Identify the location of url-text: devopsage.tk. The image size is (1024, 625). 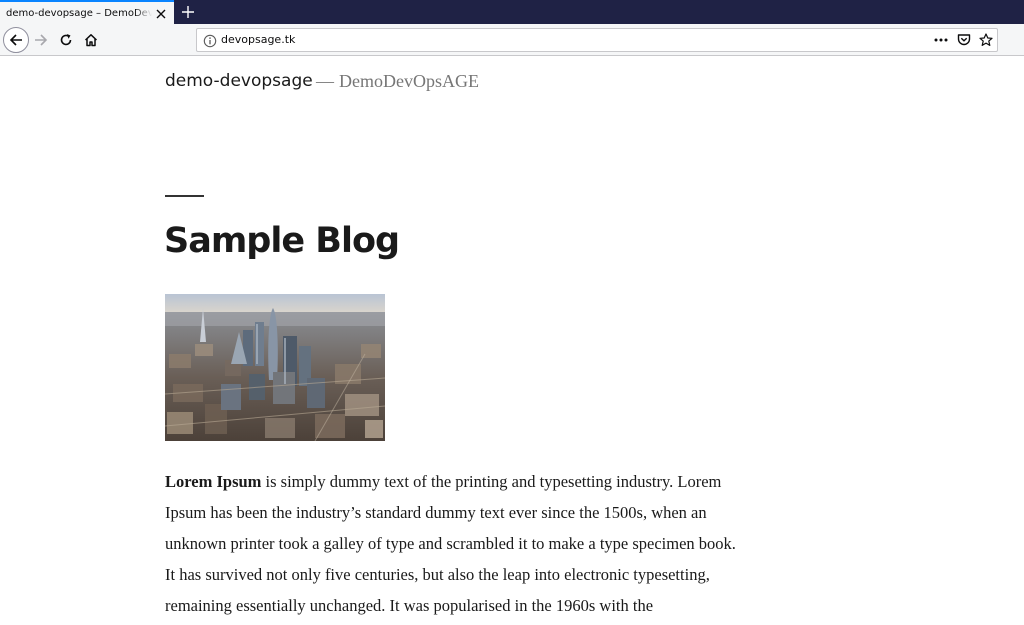
(258, 40).